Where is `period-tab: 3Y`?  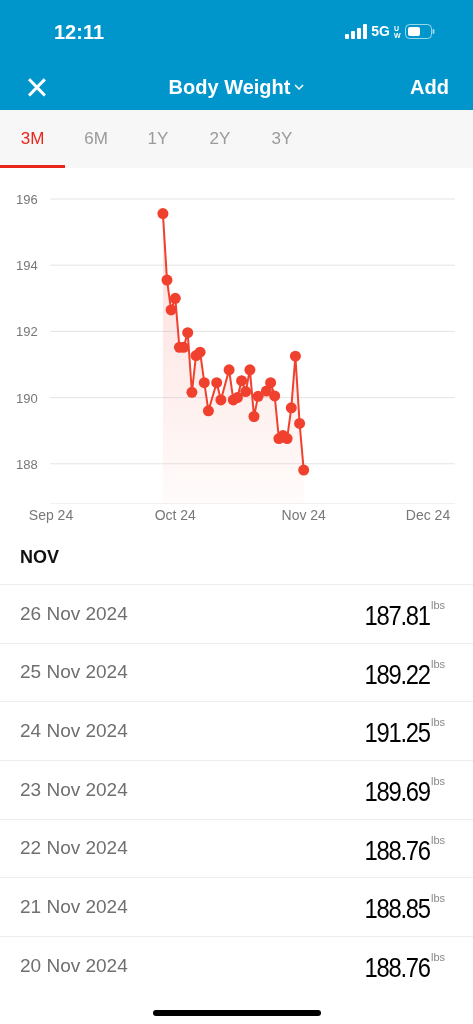
period-tab: 3Y is located at coordinates (282, 139).